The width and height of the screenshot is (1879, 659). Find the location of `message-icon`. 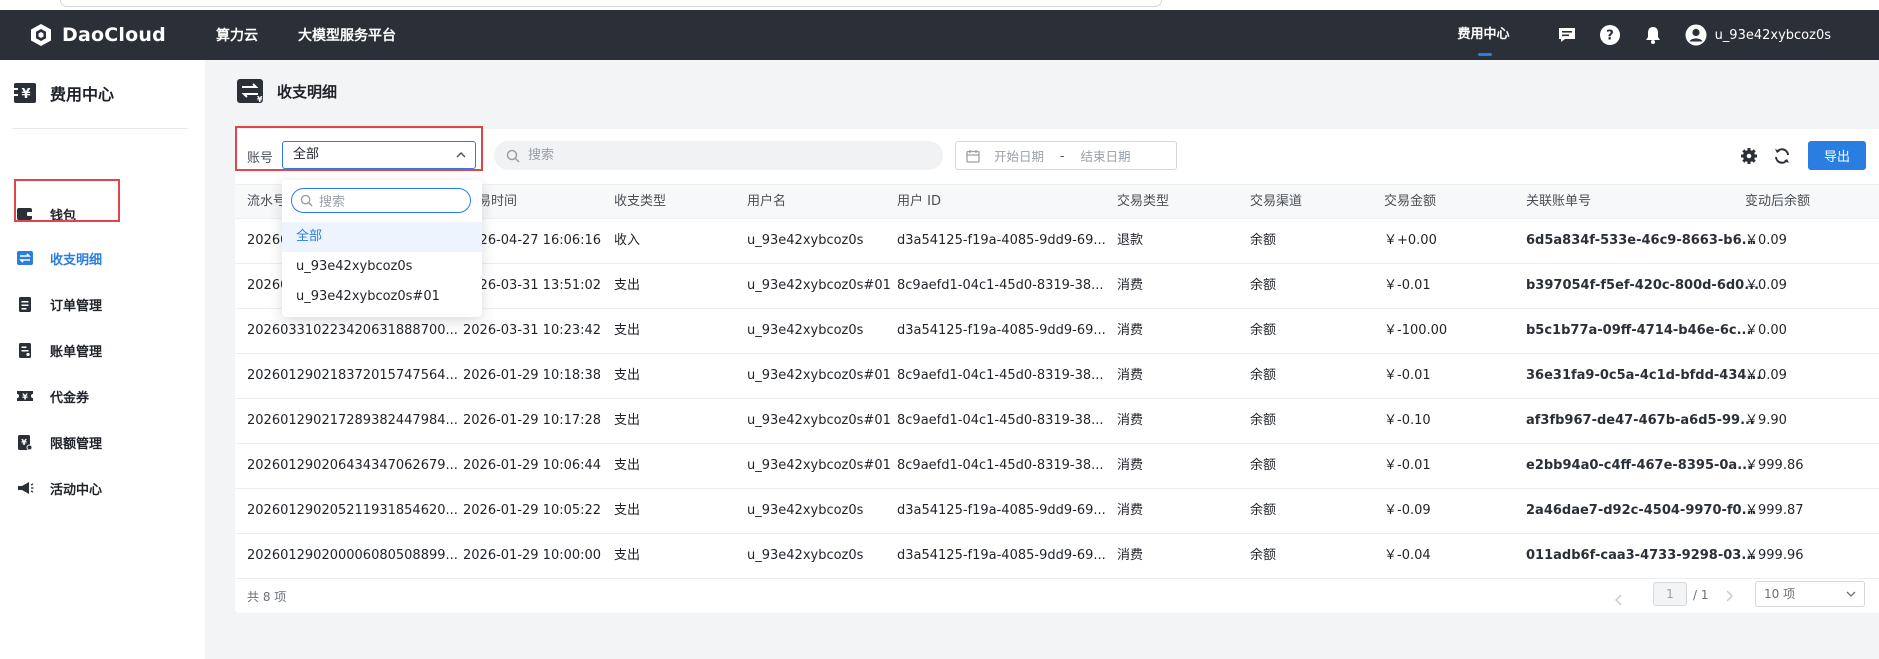

message-icon is located at coordinates (1567, 35).